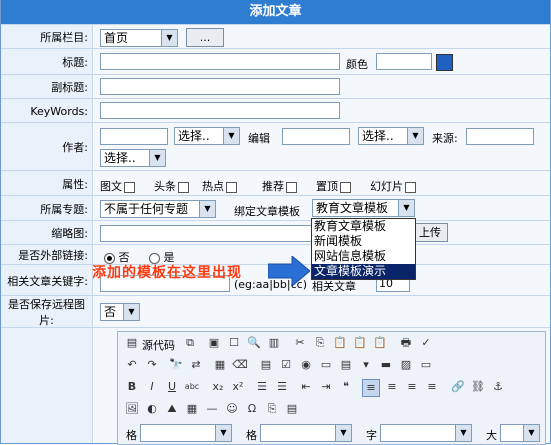  I want to click on button-icon: ▬, so click(386, 365).